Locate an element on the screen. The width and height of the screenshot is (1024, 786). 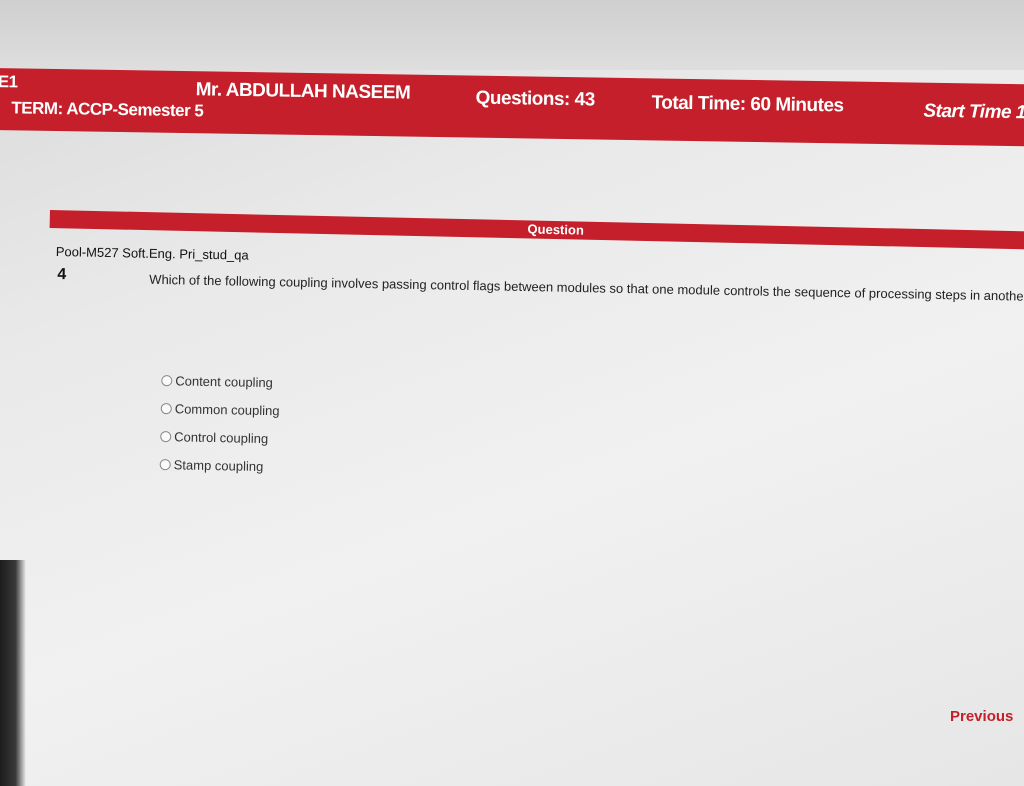
monitor-bezel is located at coordinates (13, 673).